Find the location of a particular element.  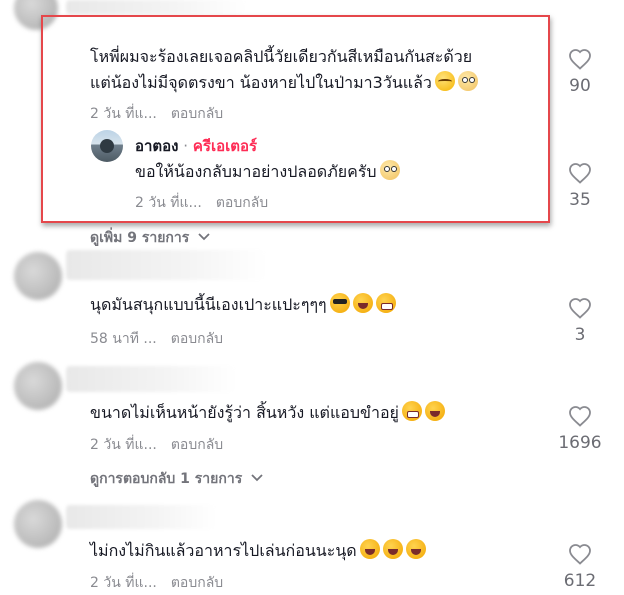

like-count: 3 is located at coordinates (580, 335).